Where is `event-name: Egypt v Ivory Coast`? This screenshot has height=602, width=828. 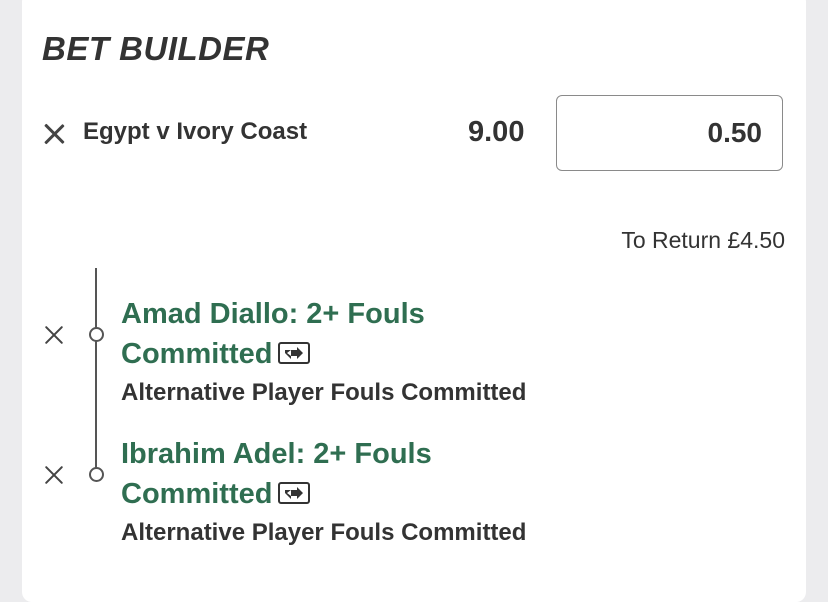 event-name: Egypt v Ivory Coast is located at coordinates (195, 131).